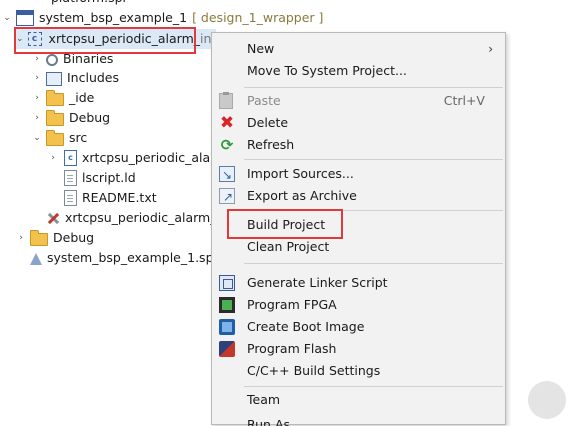 The height and width of the screenshot is (426, 572). I want to click on tree-item-settings: xrtcpsu_periodic_alarm_in, so click(137, 218).